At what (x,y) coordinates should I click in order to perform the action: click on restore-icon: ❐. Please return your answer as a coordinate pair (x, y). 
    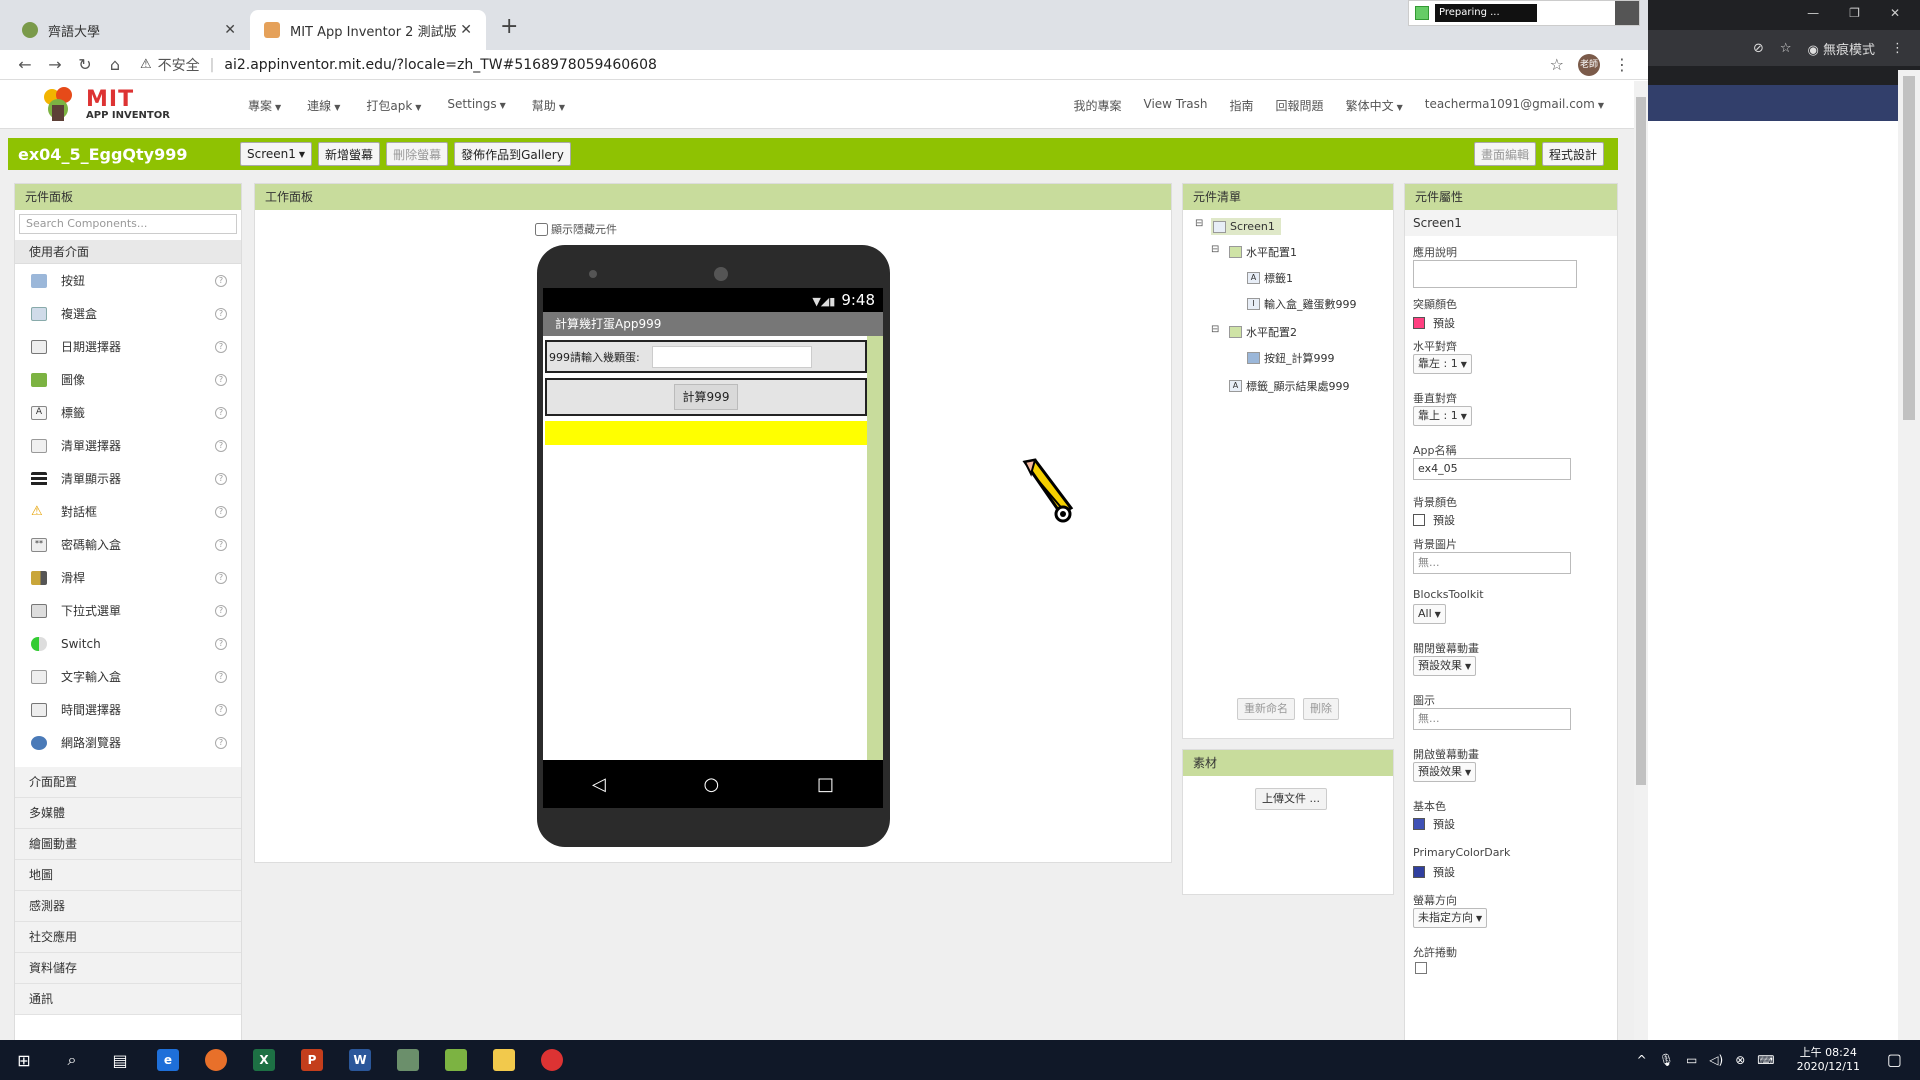
    Looking at the image, I should click on (1854, 15).